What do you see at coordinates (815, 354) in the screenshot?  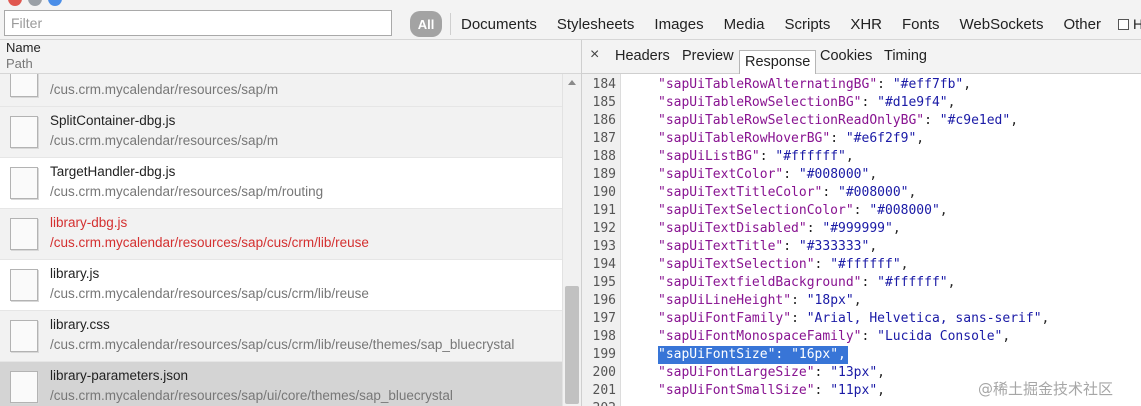 I see `json-value: "16px"` at bounding box center [815, 354].